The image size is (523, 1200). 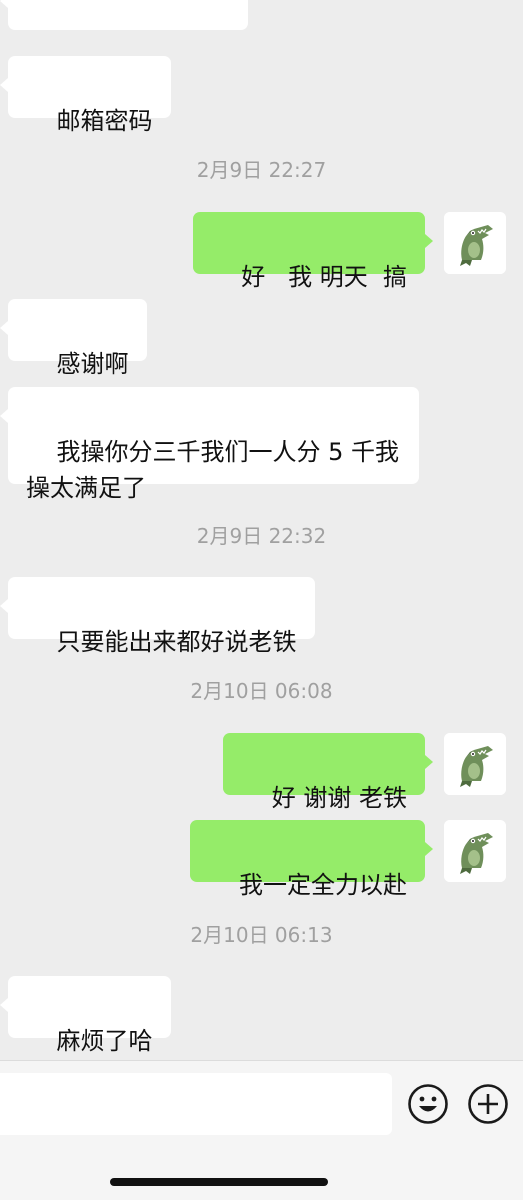 What do you see at coordinates (261, 935) in the screenshot?
I see `timestamp: 2月10日 06:13` at bounding box center [261, 935].